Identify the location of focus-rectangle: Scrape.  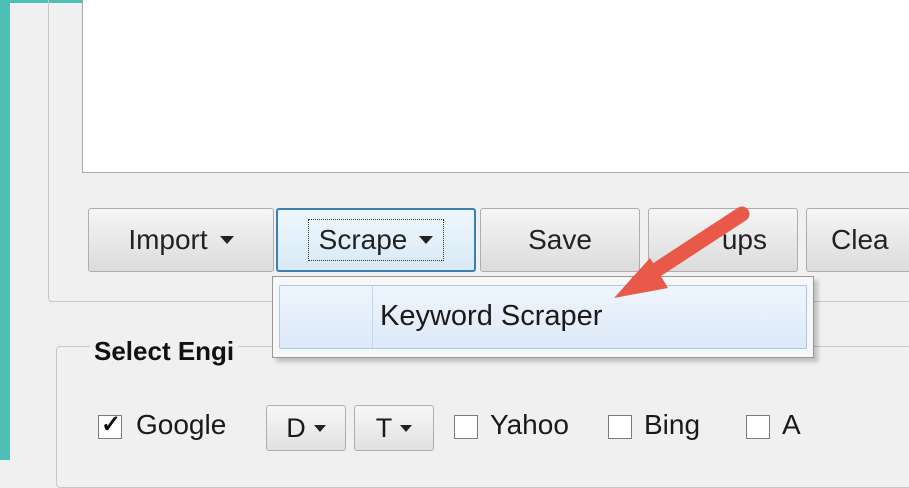
(376, 240).